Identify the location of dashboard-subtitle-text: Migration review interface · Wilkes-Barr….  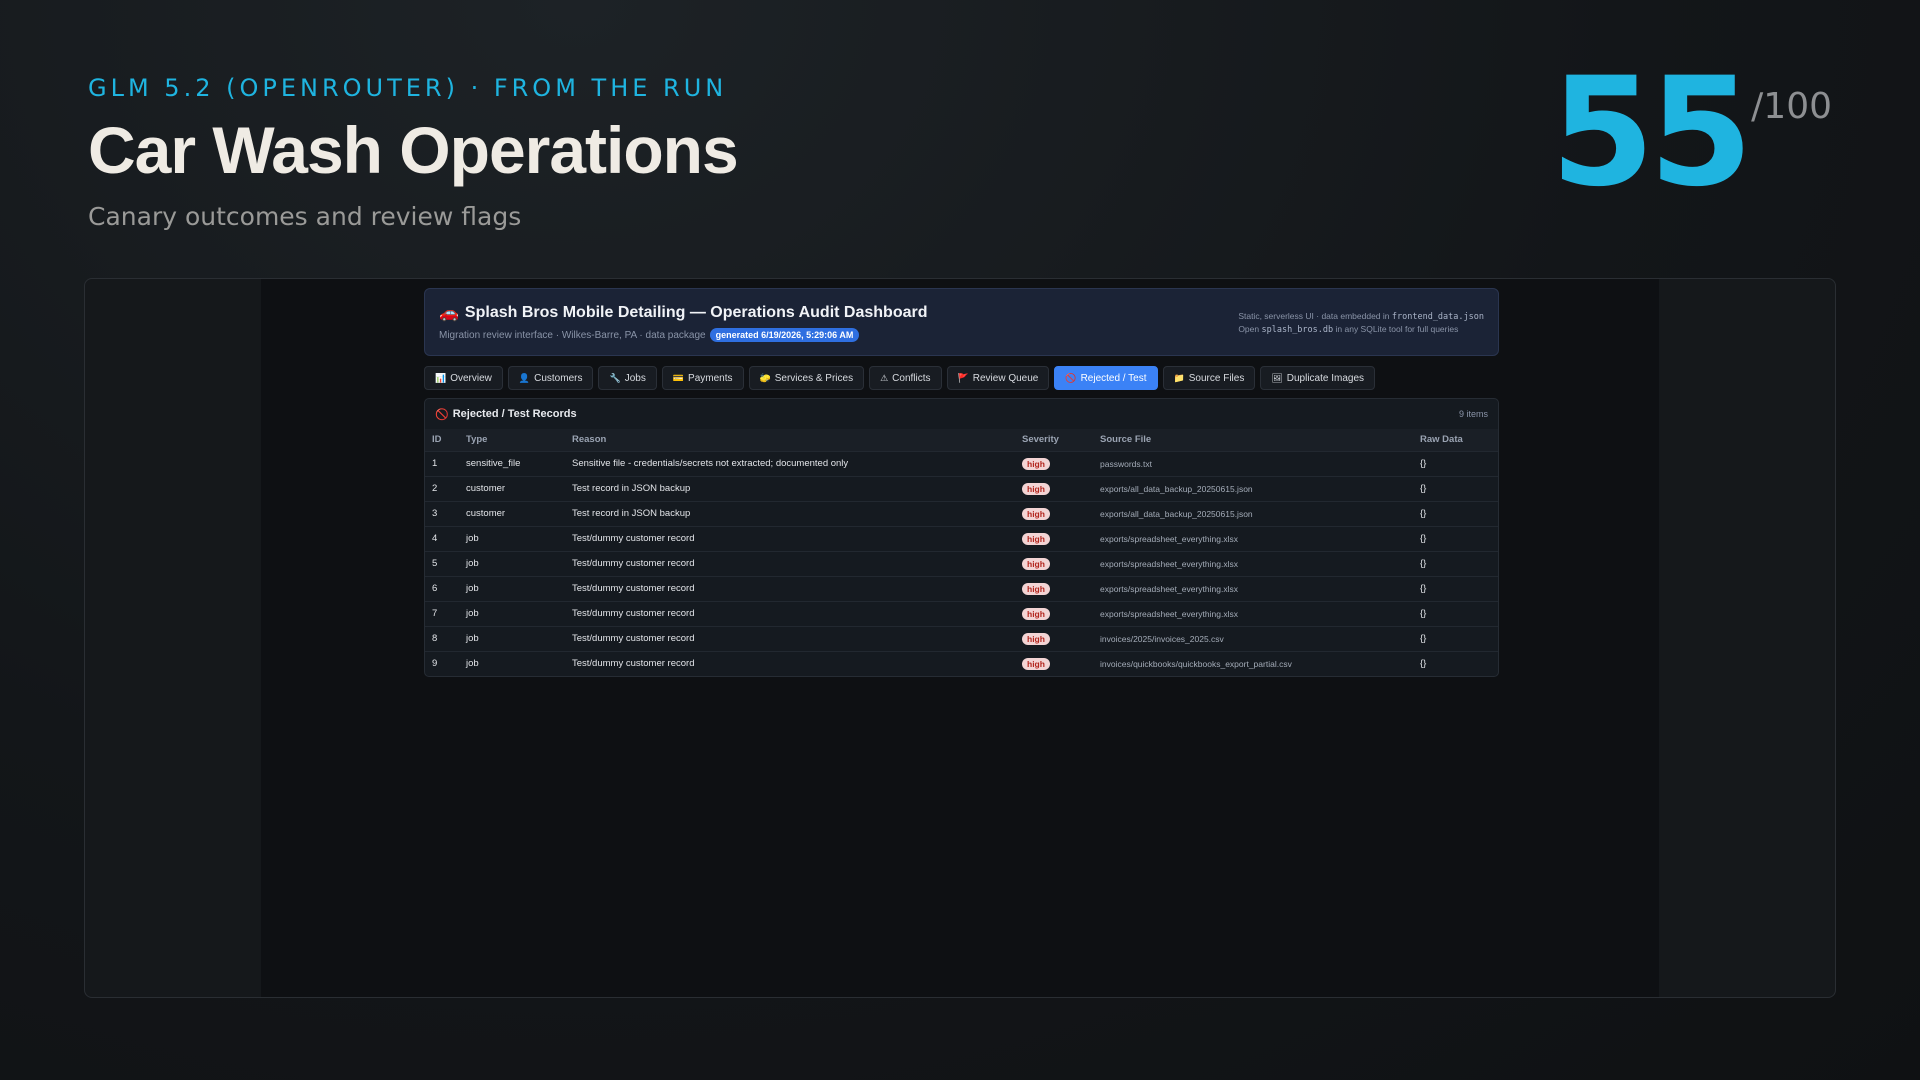
(572, 335).